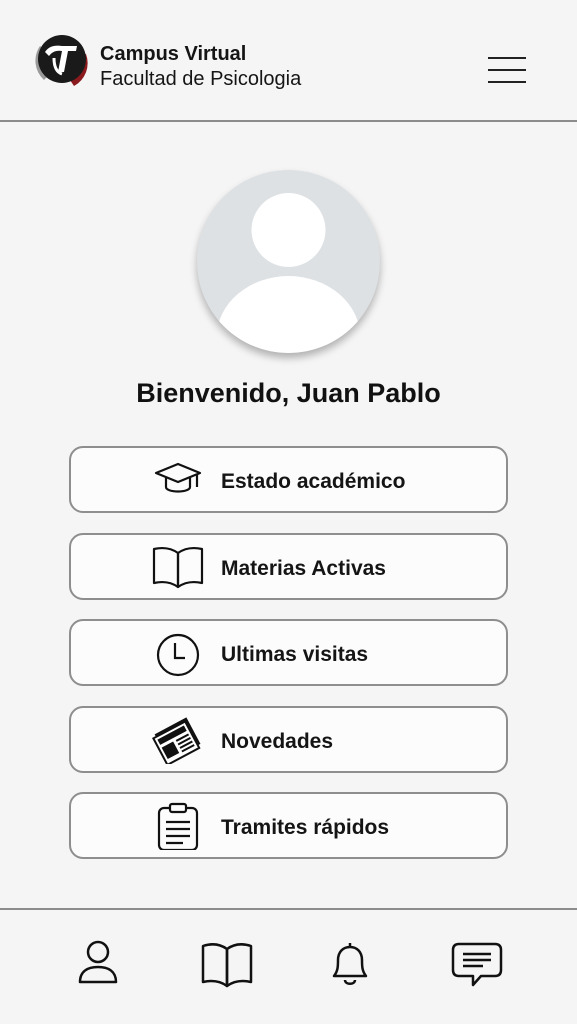 This screenshot has height=1024, width=577. Describe the element at coordinates (178, 567) in the screenshot. I see `open-book-icon` at that location.